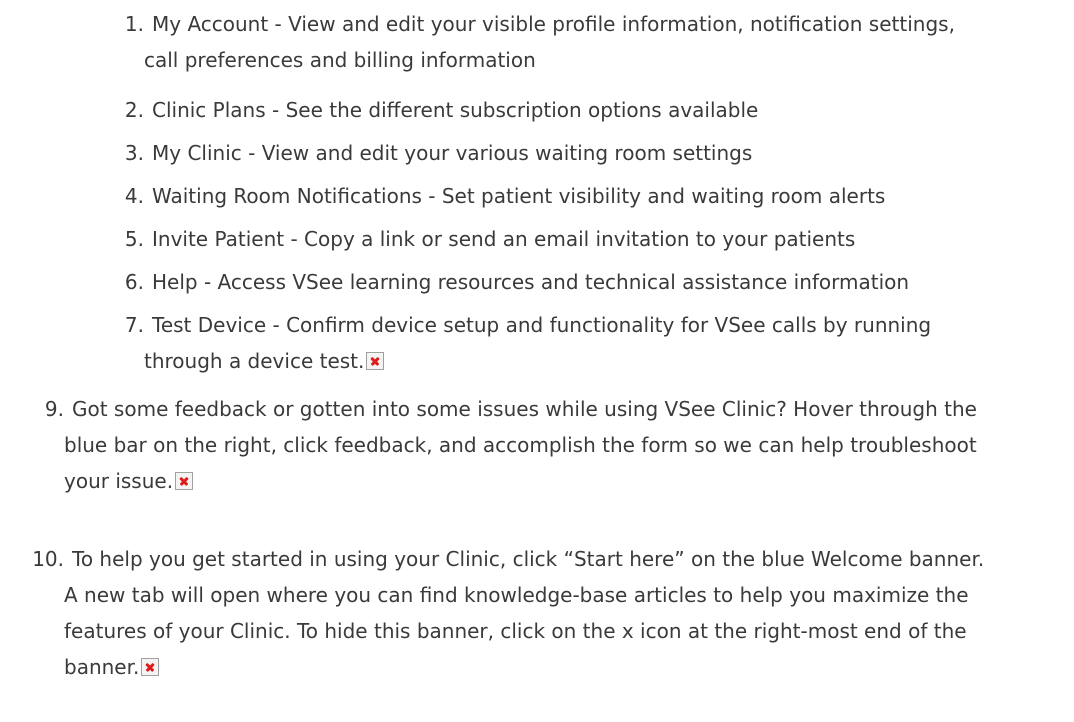  Describe the element at coordinates (134, 24) in the screenshot. I see `list-number: 1.` at that location.